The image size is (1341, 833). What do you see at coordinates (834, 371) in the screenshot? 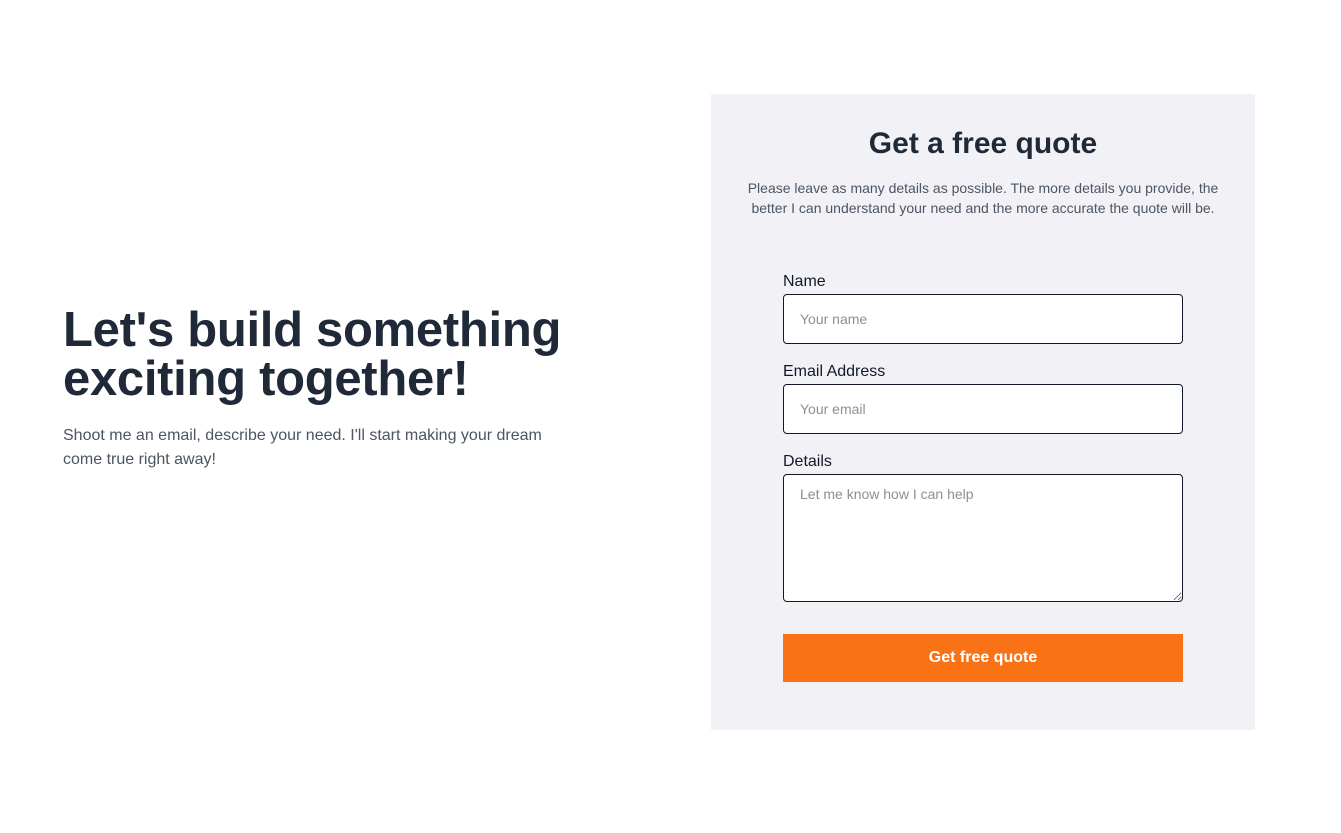
I see `email-label: Email Address` at bounding box center [834, 371].